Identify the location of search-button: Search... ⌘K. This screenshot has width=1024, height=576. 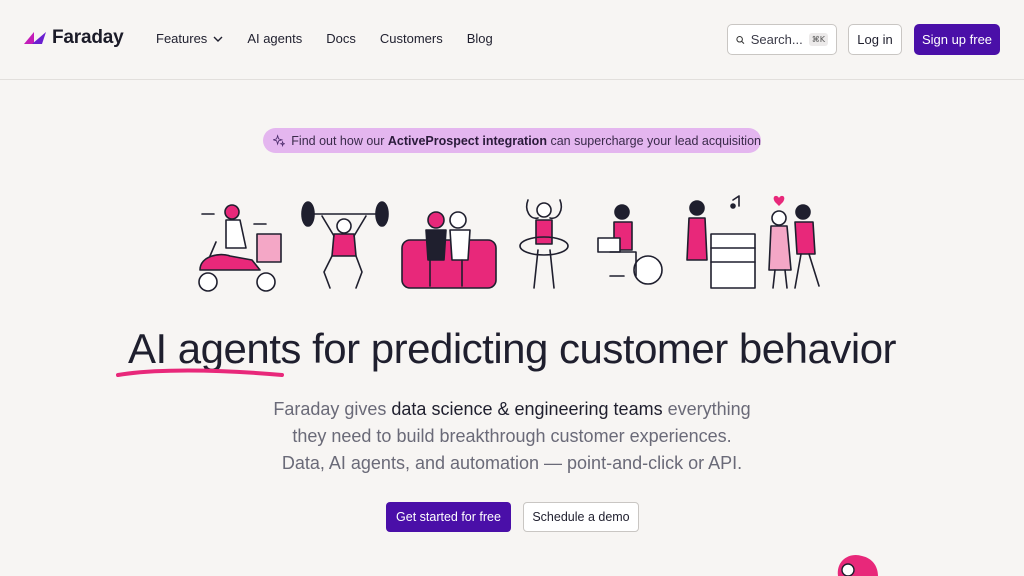
(782, 39).